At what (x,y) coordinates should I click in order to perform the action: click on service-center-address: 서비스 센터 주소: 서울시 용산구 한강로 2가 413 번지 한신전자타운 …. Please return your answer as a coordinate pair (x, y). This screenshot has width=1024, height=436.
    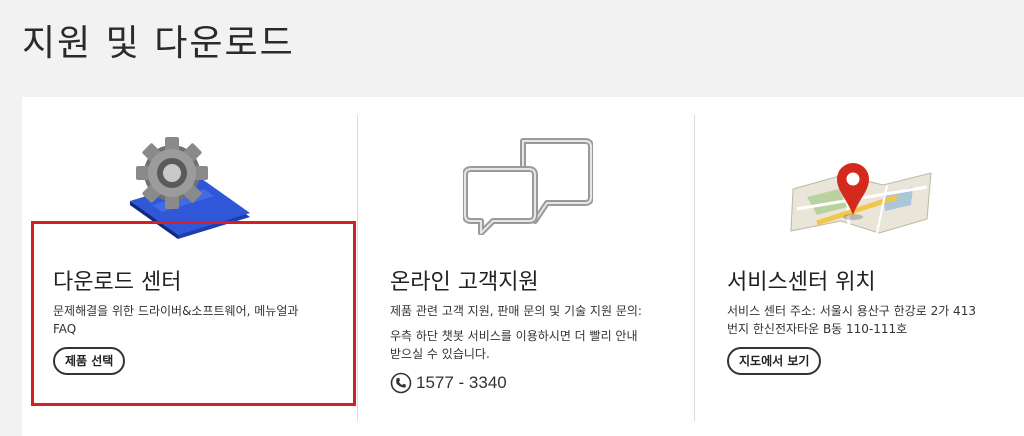
    Looking at the image, I should click on (872, 320).